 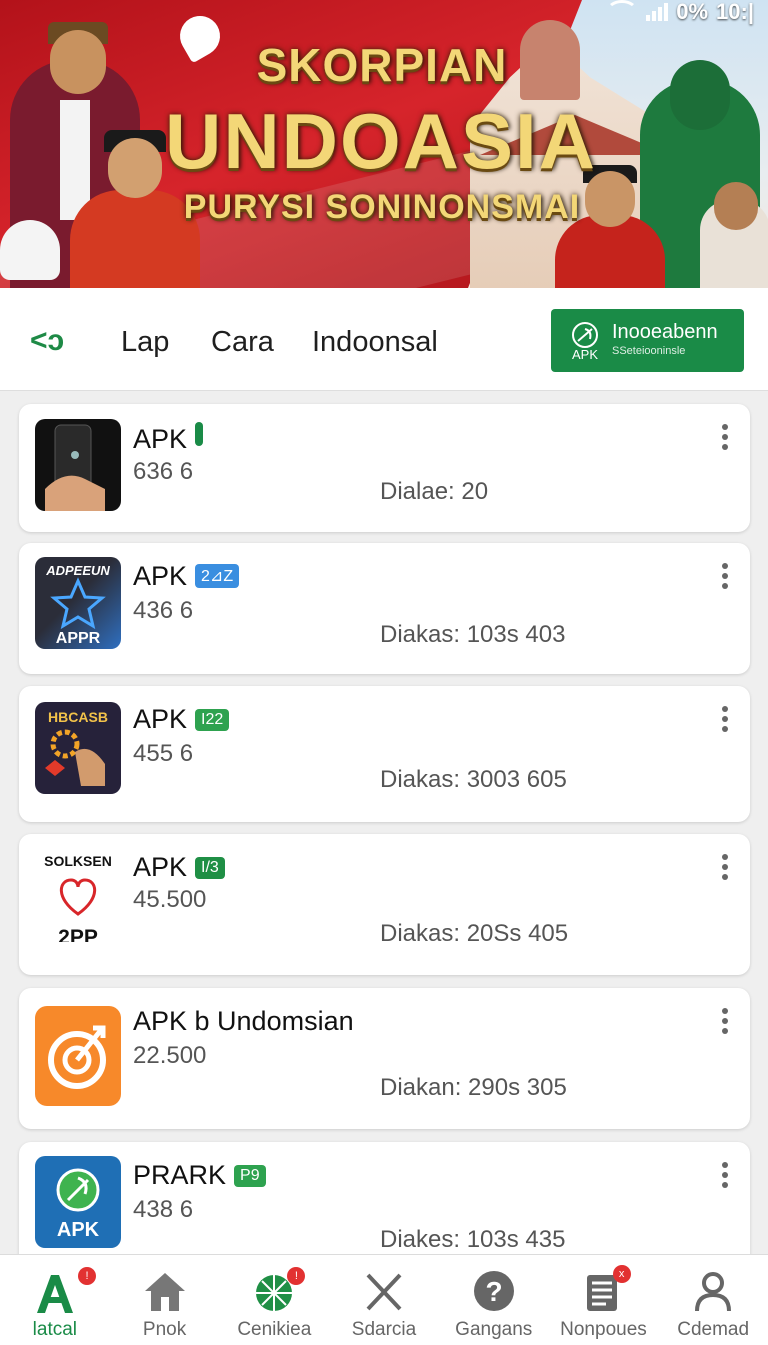 I want to click on app-card: APK b Undomsian 22.500 Diakan: 290s 305, so click(x=384, y=1058).